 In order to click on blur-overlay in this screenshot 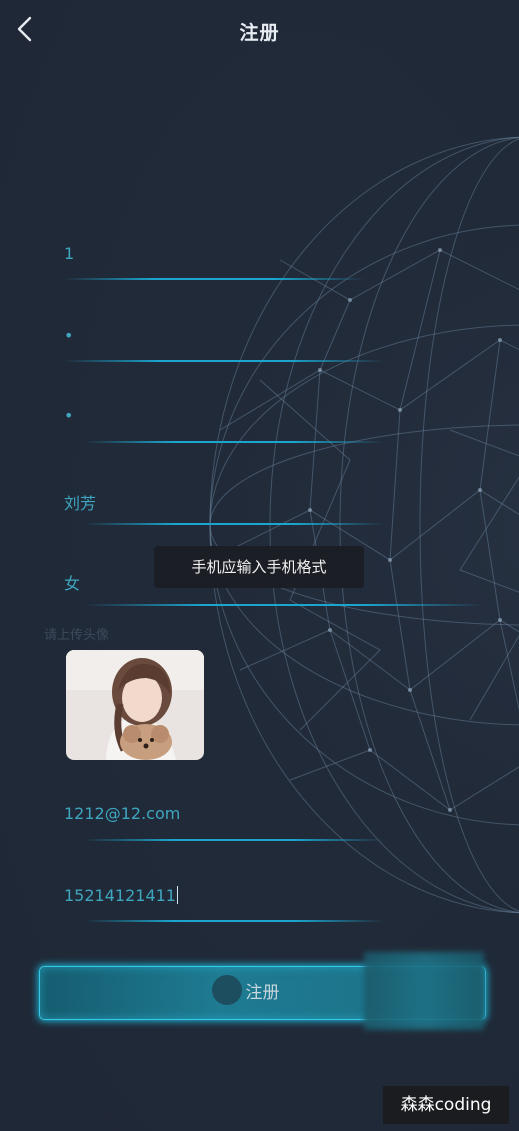, I will do `click(424, 991)`.